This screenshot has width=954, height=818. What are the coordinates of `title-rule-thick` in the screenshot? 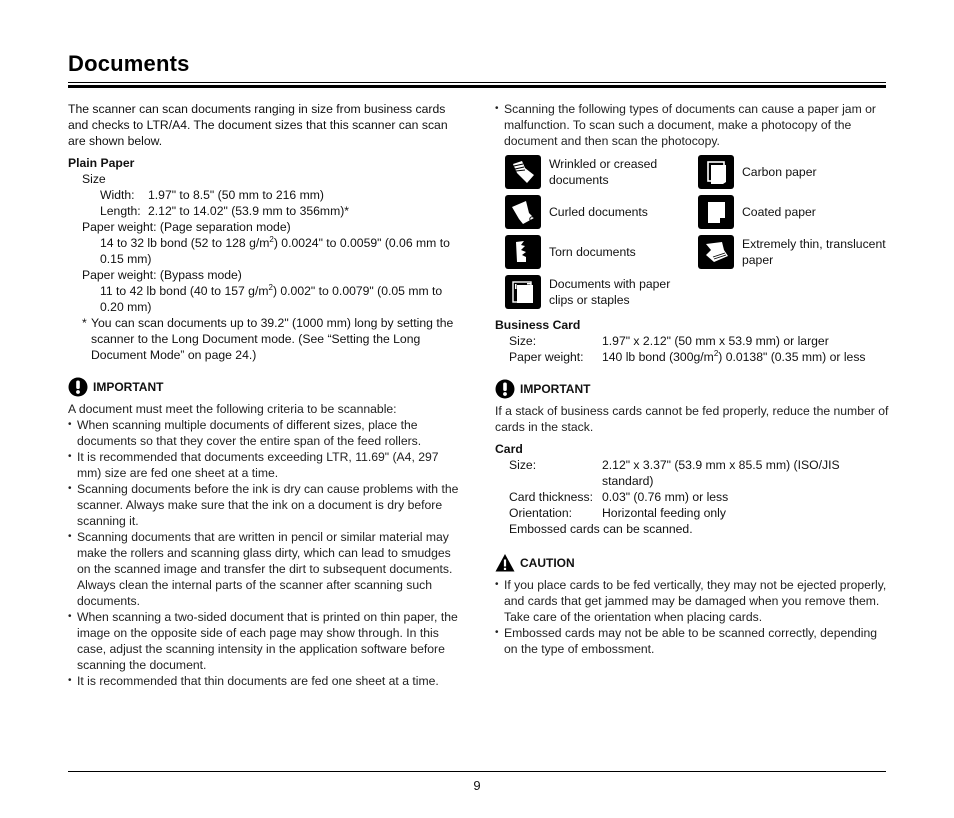 It's located at (477, 86).